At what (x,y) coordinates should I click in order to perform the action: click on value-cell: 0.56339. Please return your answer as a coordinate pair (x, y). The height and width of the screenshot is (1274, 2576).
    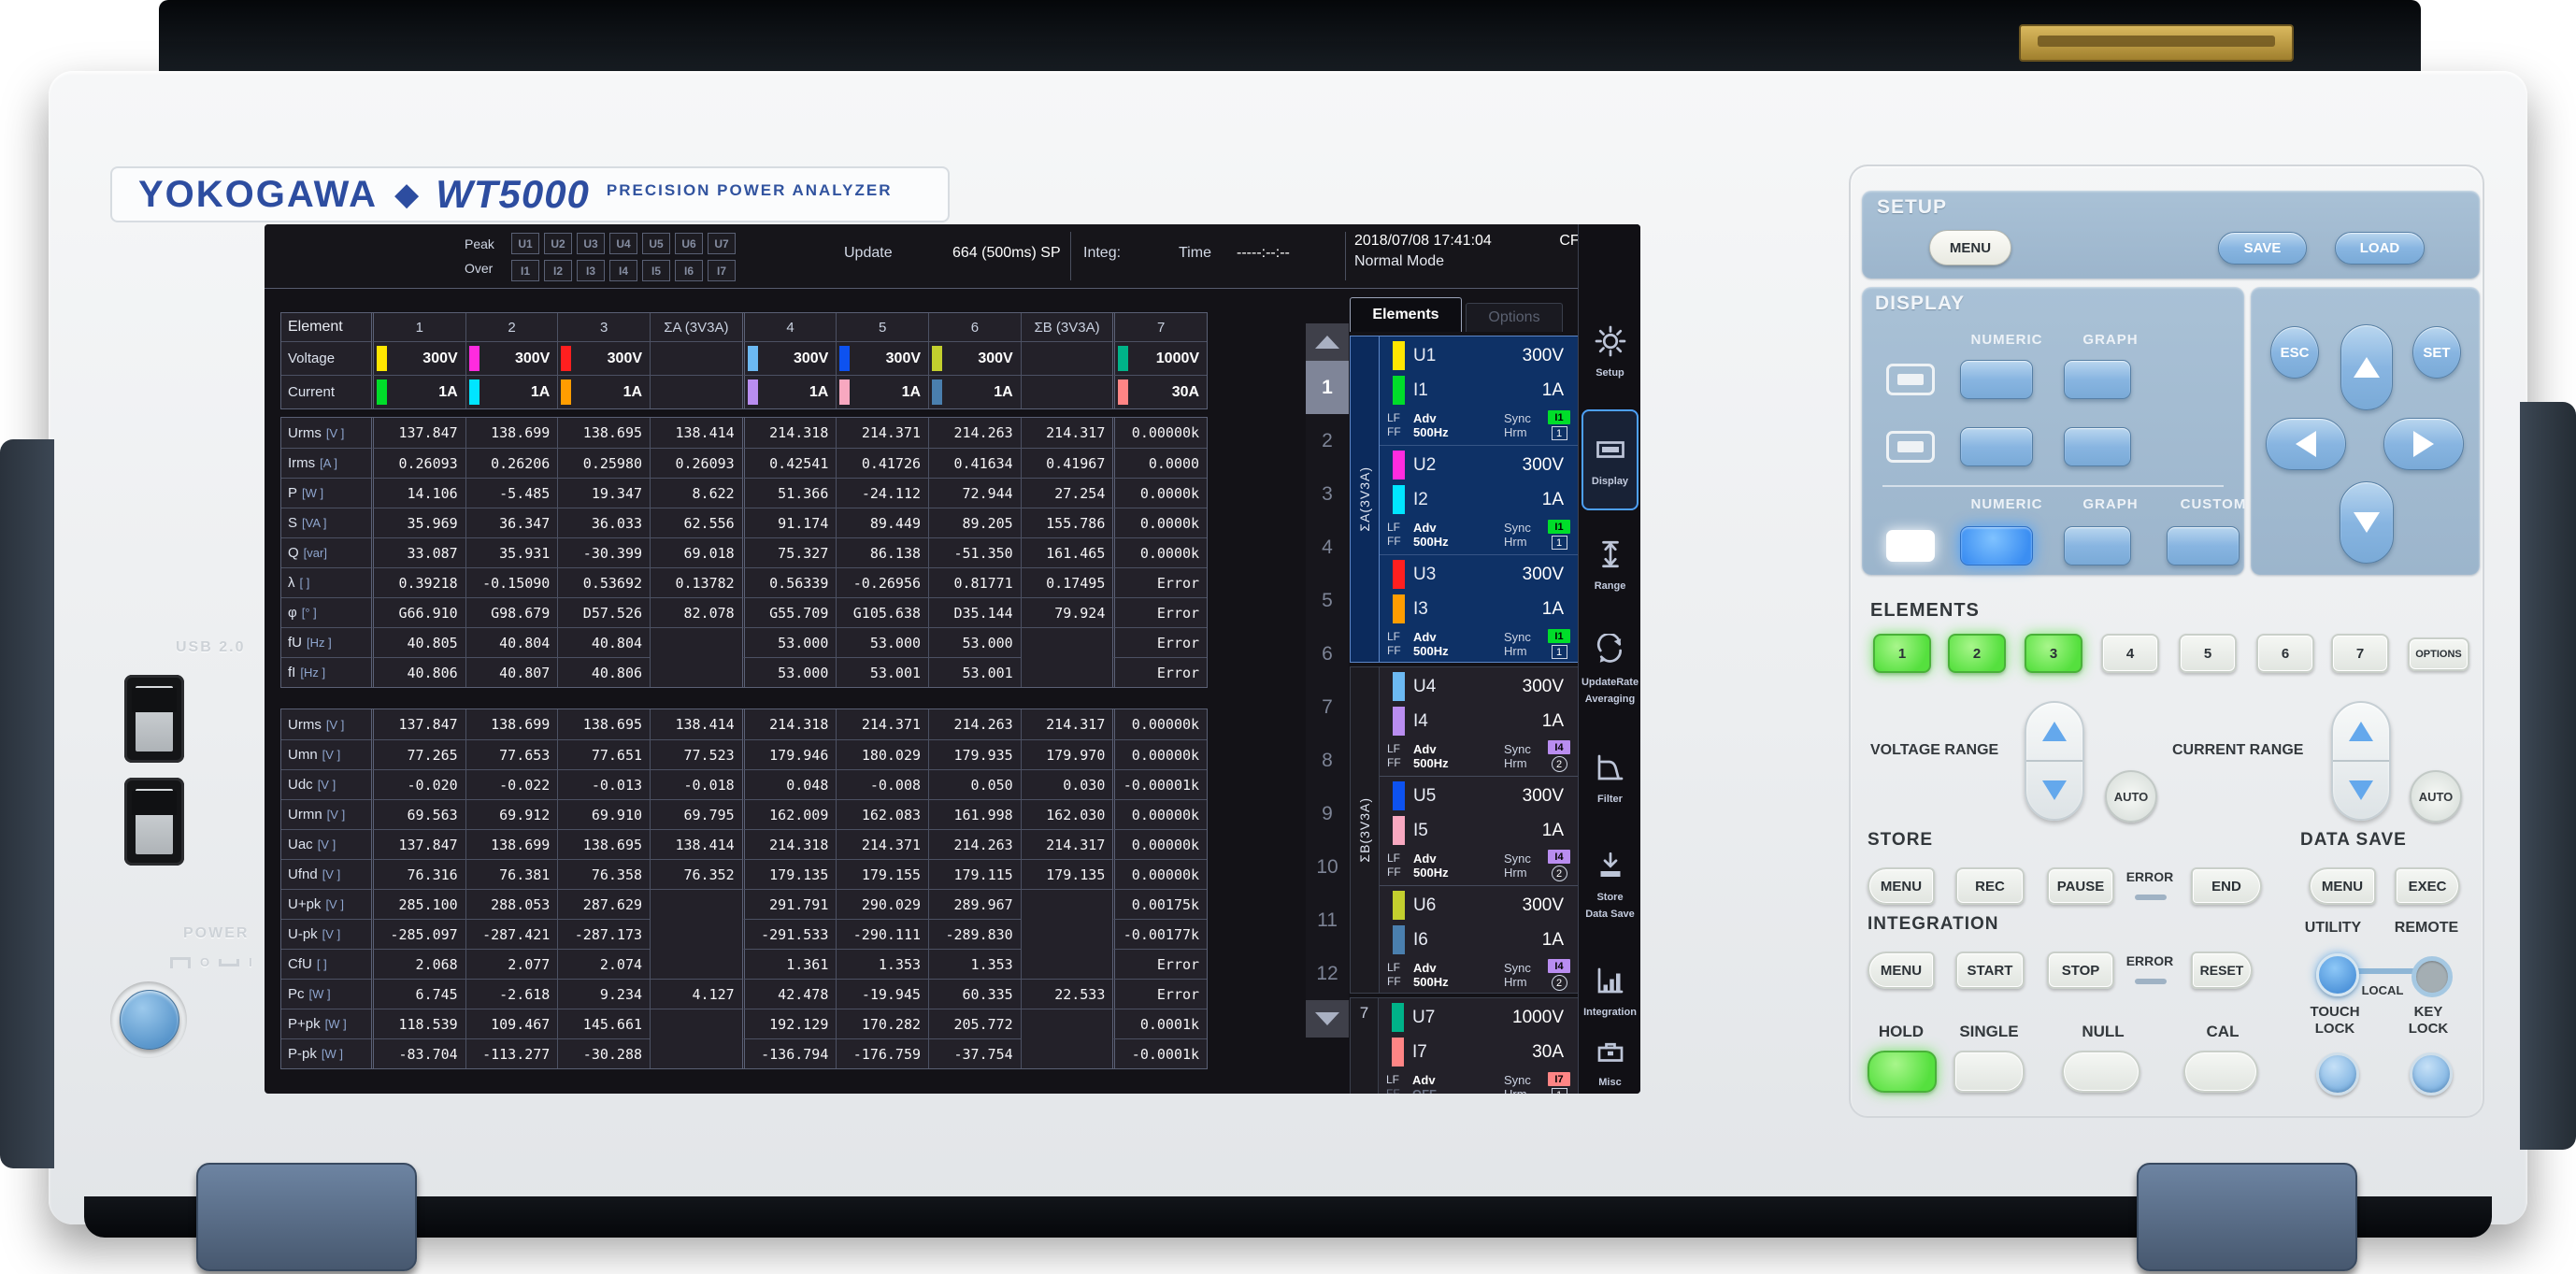
    Looking at the image, I should click on (789, 582).